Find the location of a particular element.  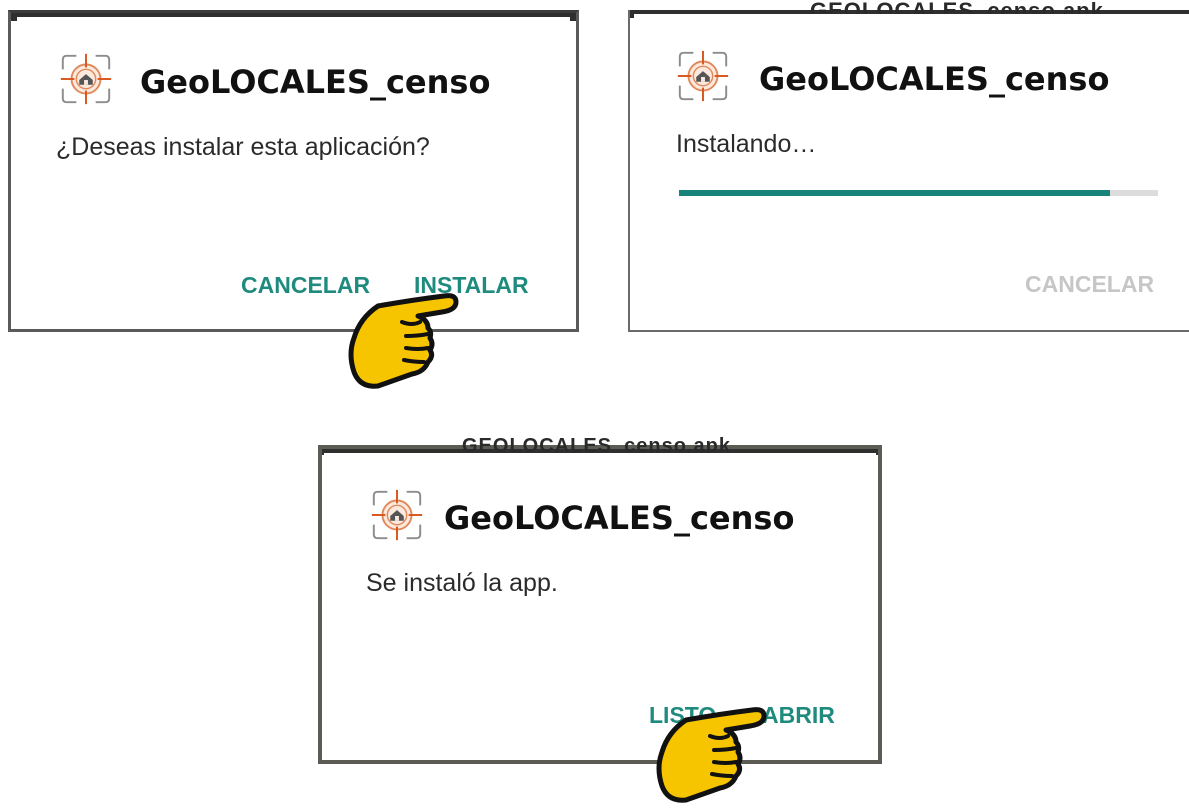

install-progress-fill is located at coordinates (895, 193).